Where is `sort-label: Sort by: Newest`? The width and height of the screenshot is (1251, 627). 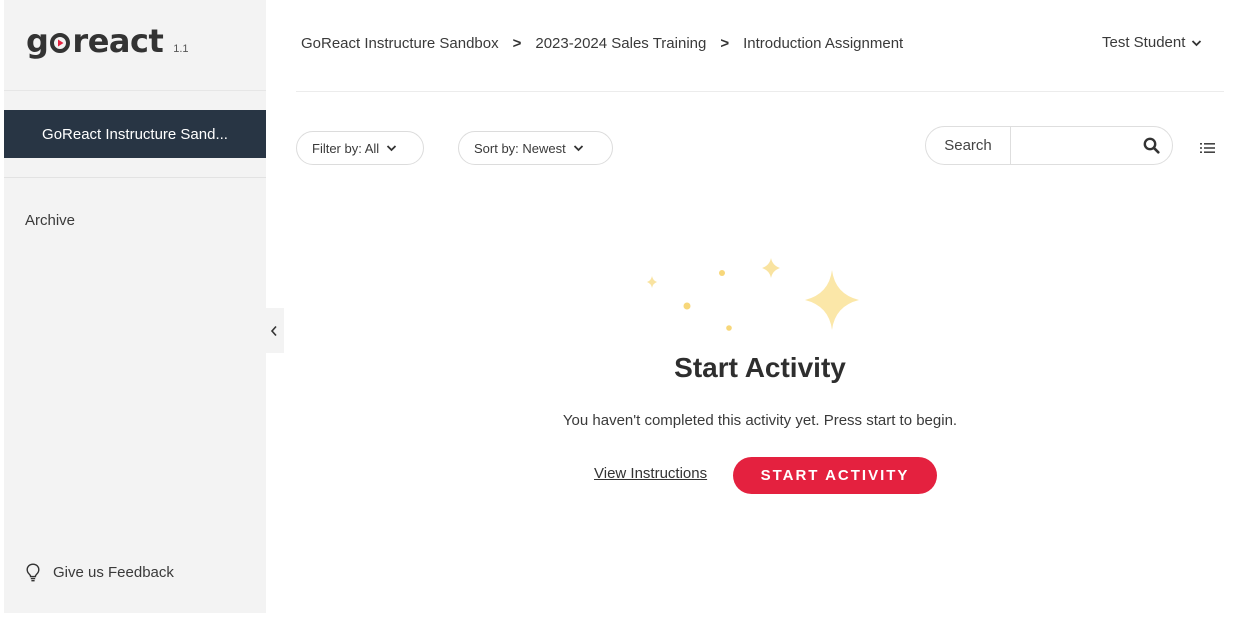
sort-label: Sort by: Newest is located at coordinates (520, 148).